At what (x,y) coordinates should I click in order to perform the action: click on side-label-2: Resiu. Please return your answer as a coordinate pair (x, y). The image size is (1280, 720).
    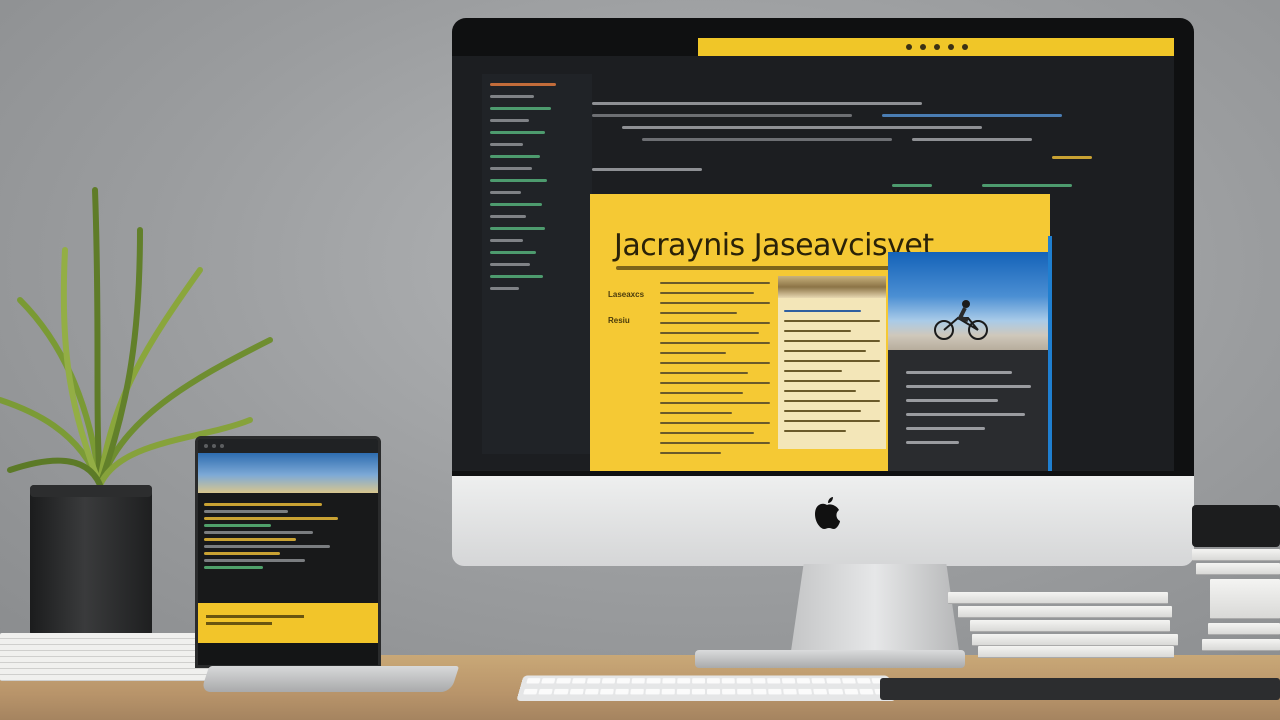
    Looking at the image, I should click on (619, 320).